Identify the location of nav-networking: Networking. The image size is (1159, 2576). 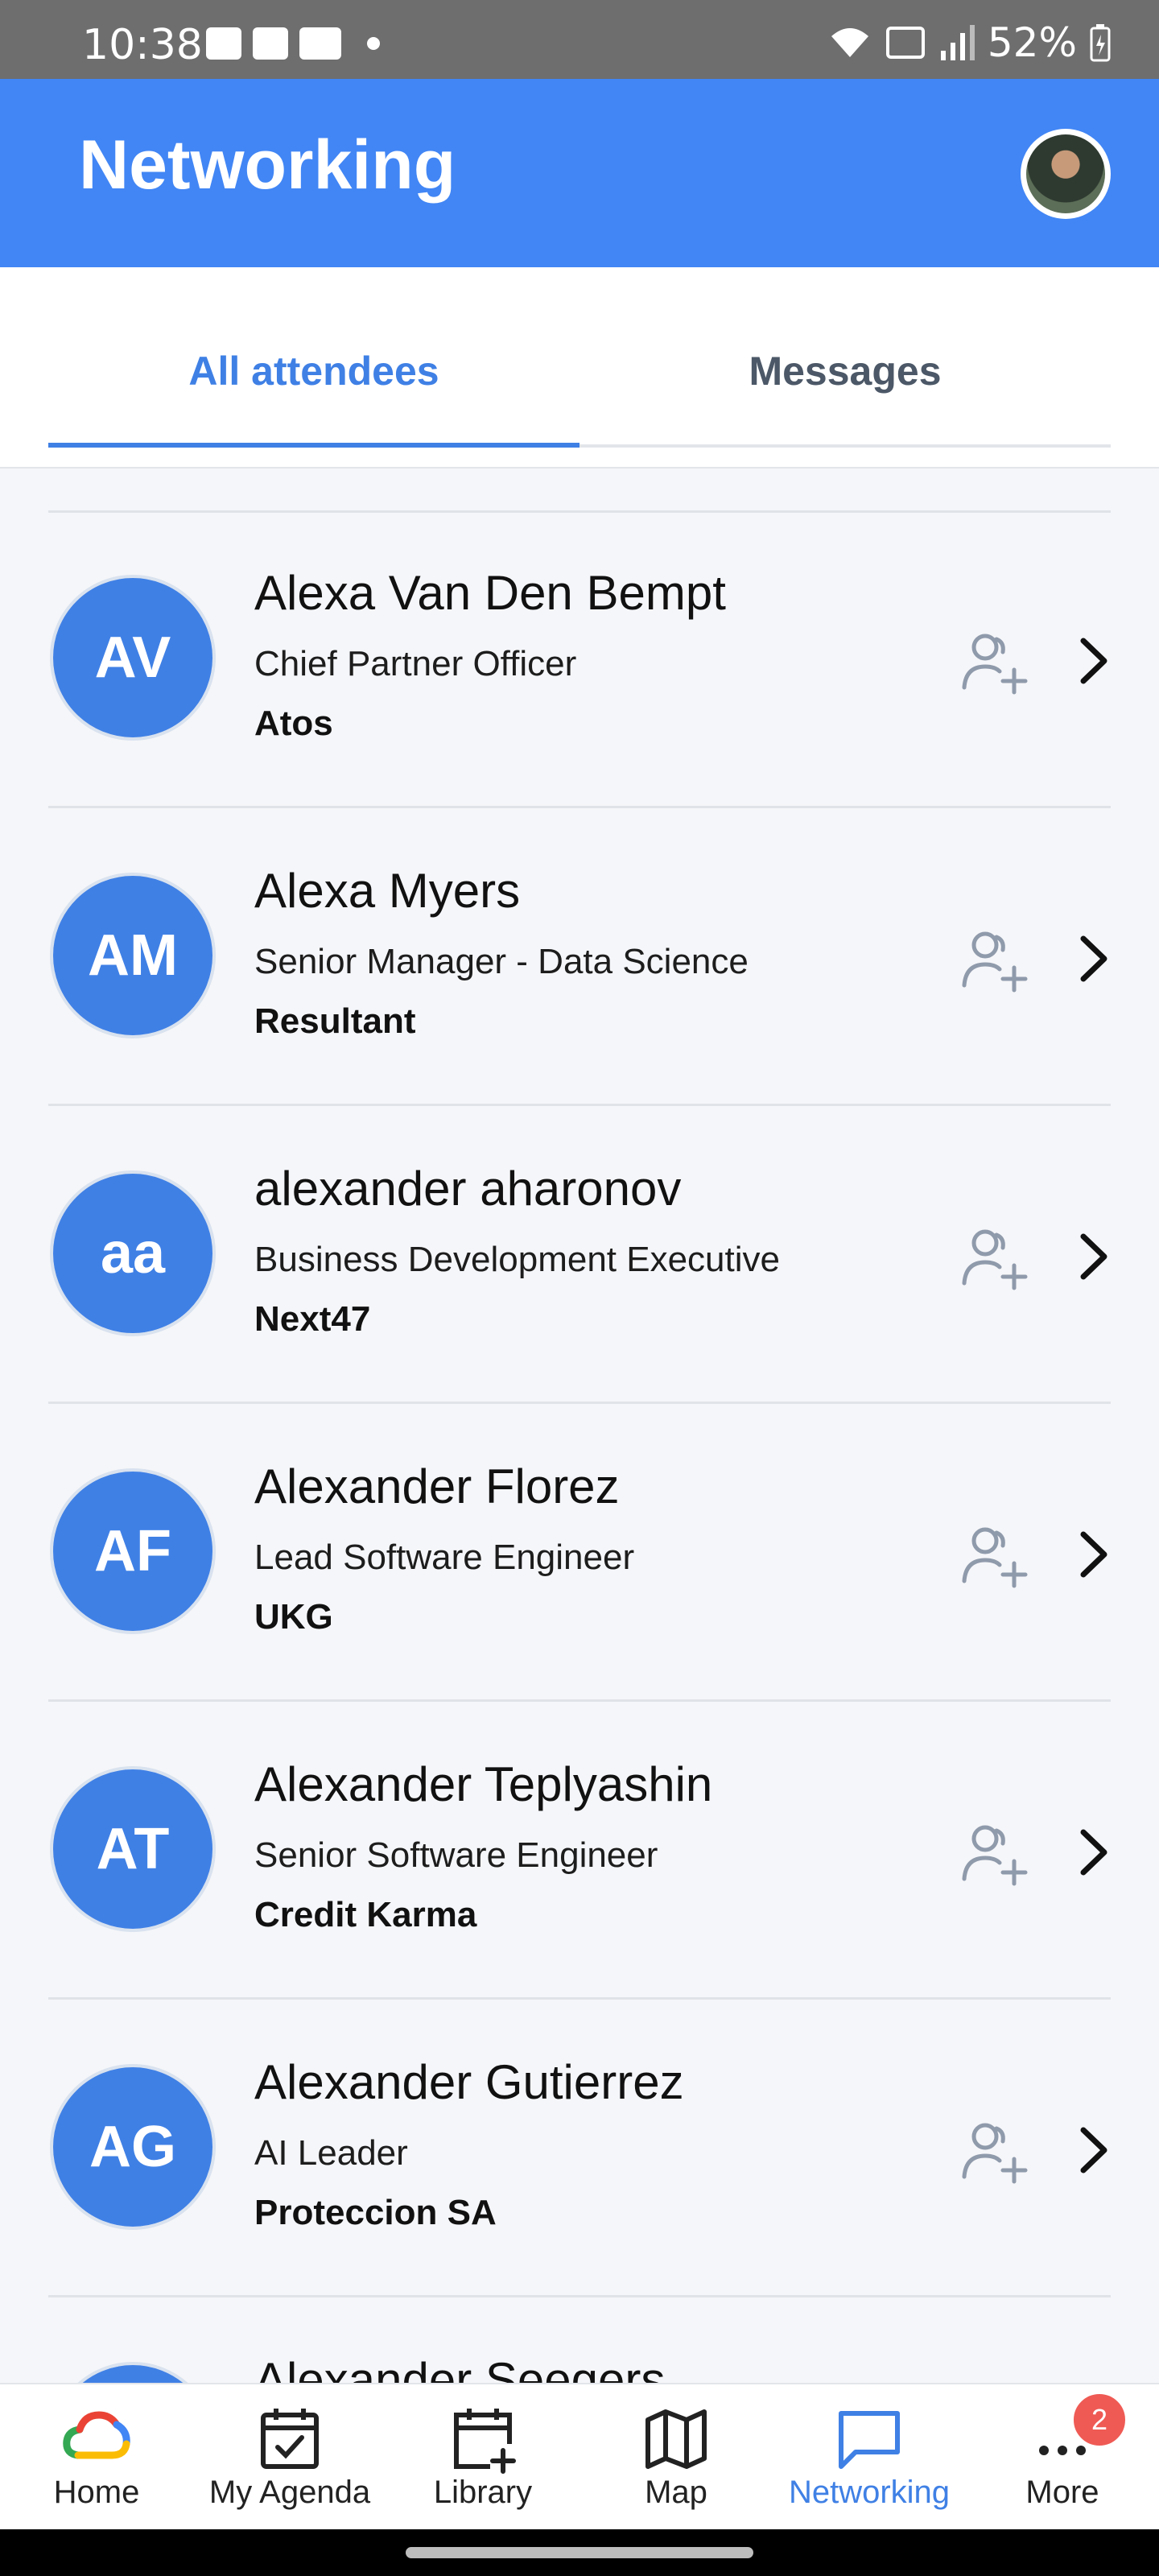
(869, 2457).